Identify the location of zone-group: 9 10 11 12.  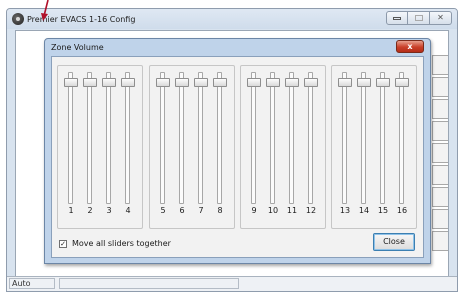
(283, 147).